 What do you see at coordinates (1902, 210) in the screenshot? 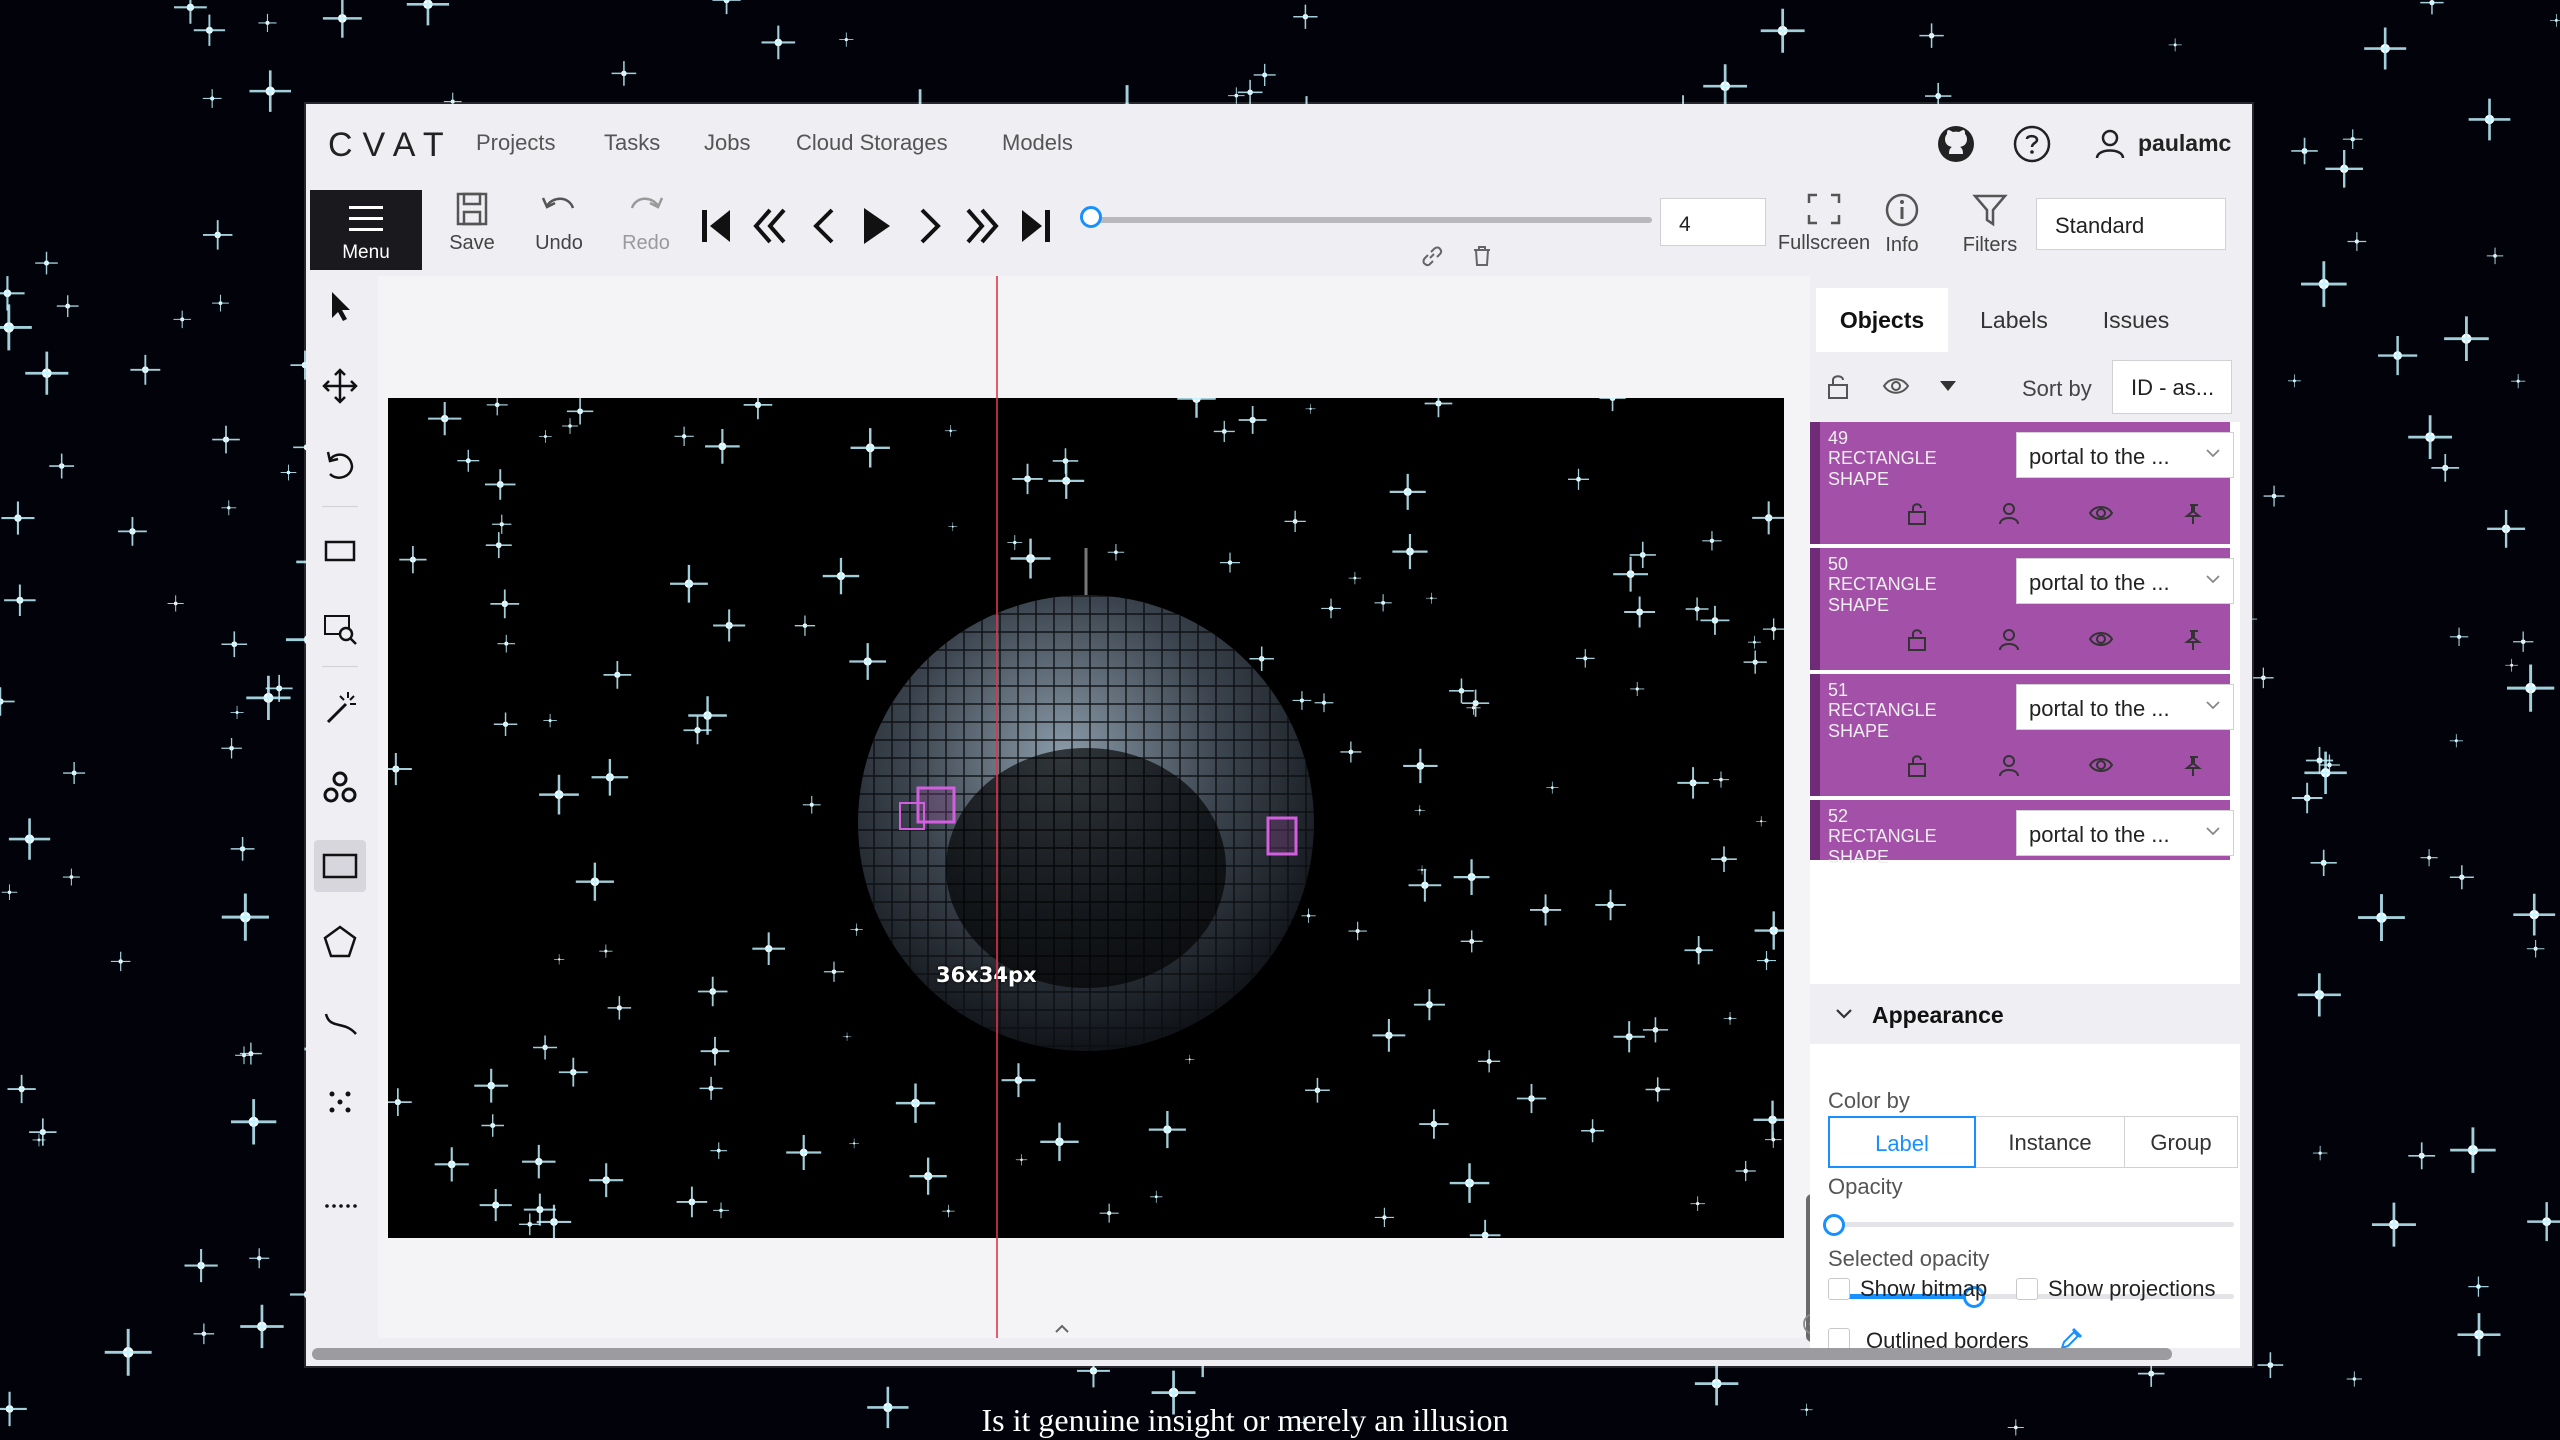
I see `info-icon` at bounding box center [1902, 210].